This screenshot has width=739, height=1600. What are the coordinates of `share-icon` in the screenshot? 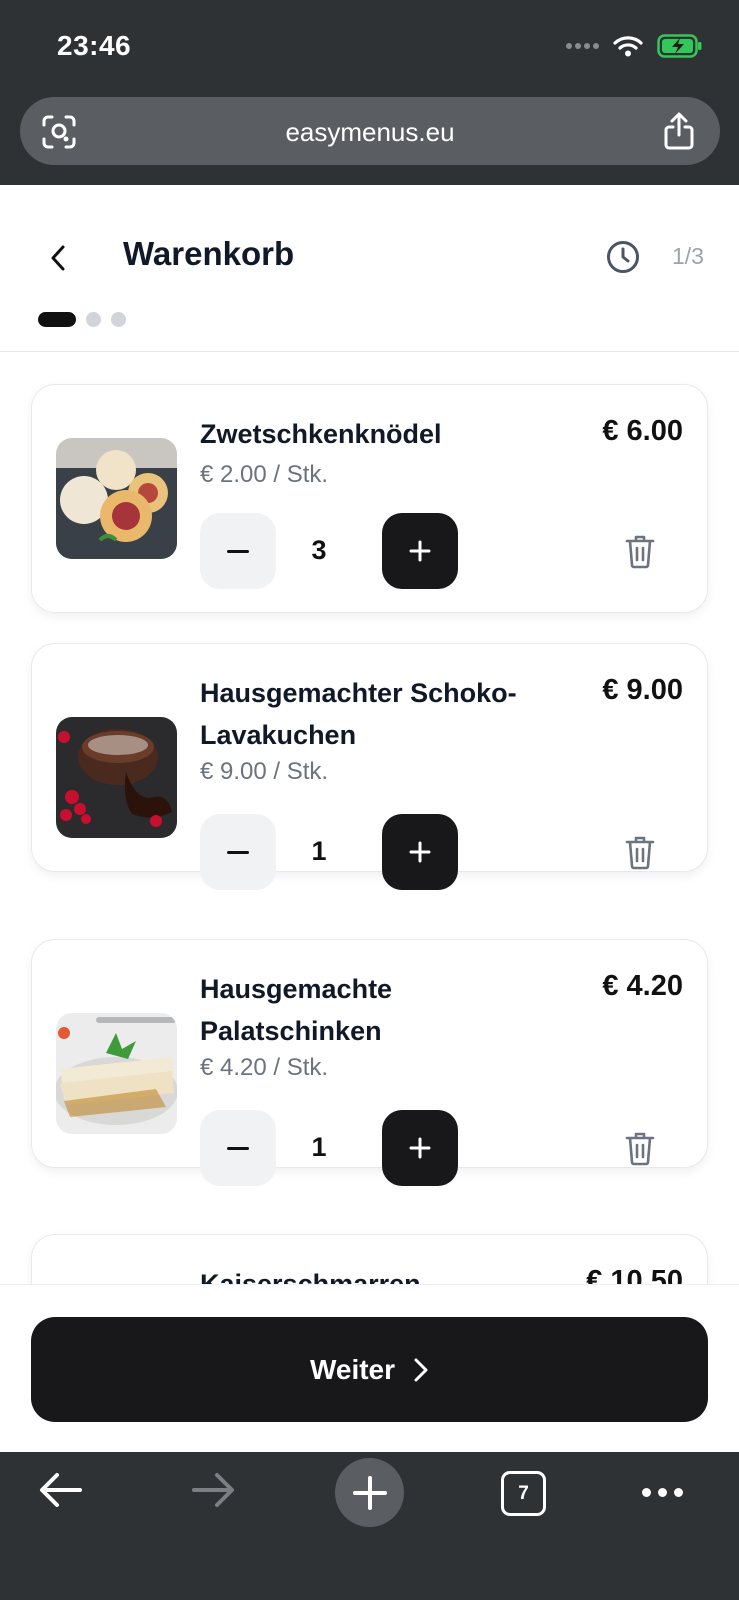 It's located at (679, 131).